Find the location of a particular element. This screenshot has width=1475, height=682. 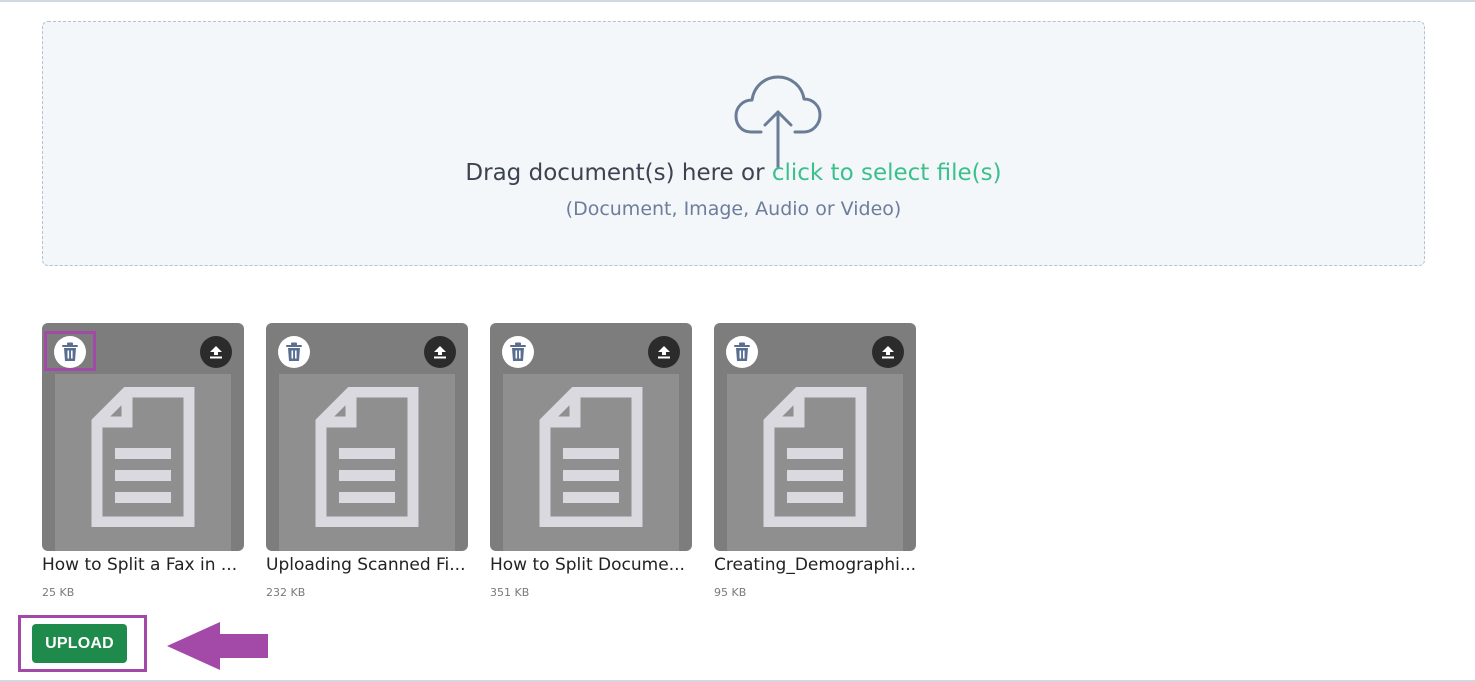

top-divider is located at coordinates (737, 1).